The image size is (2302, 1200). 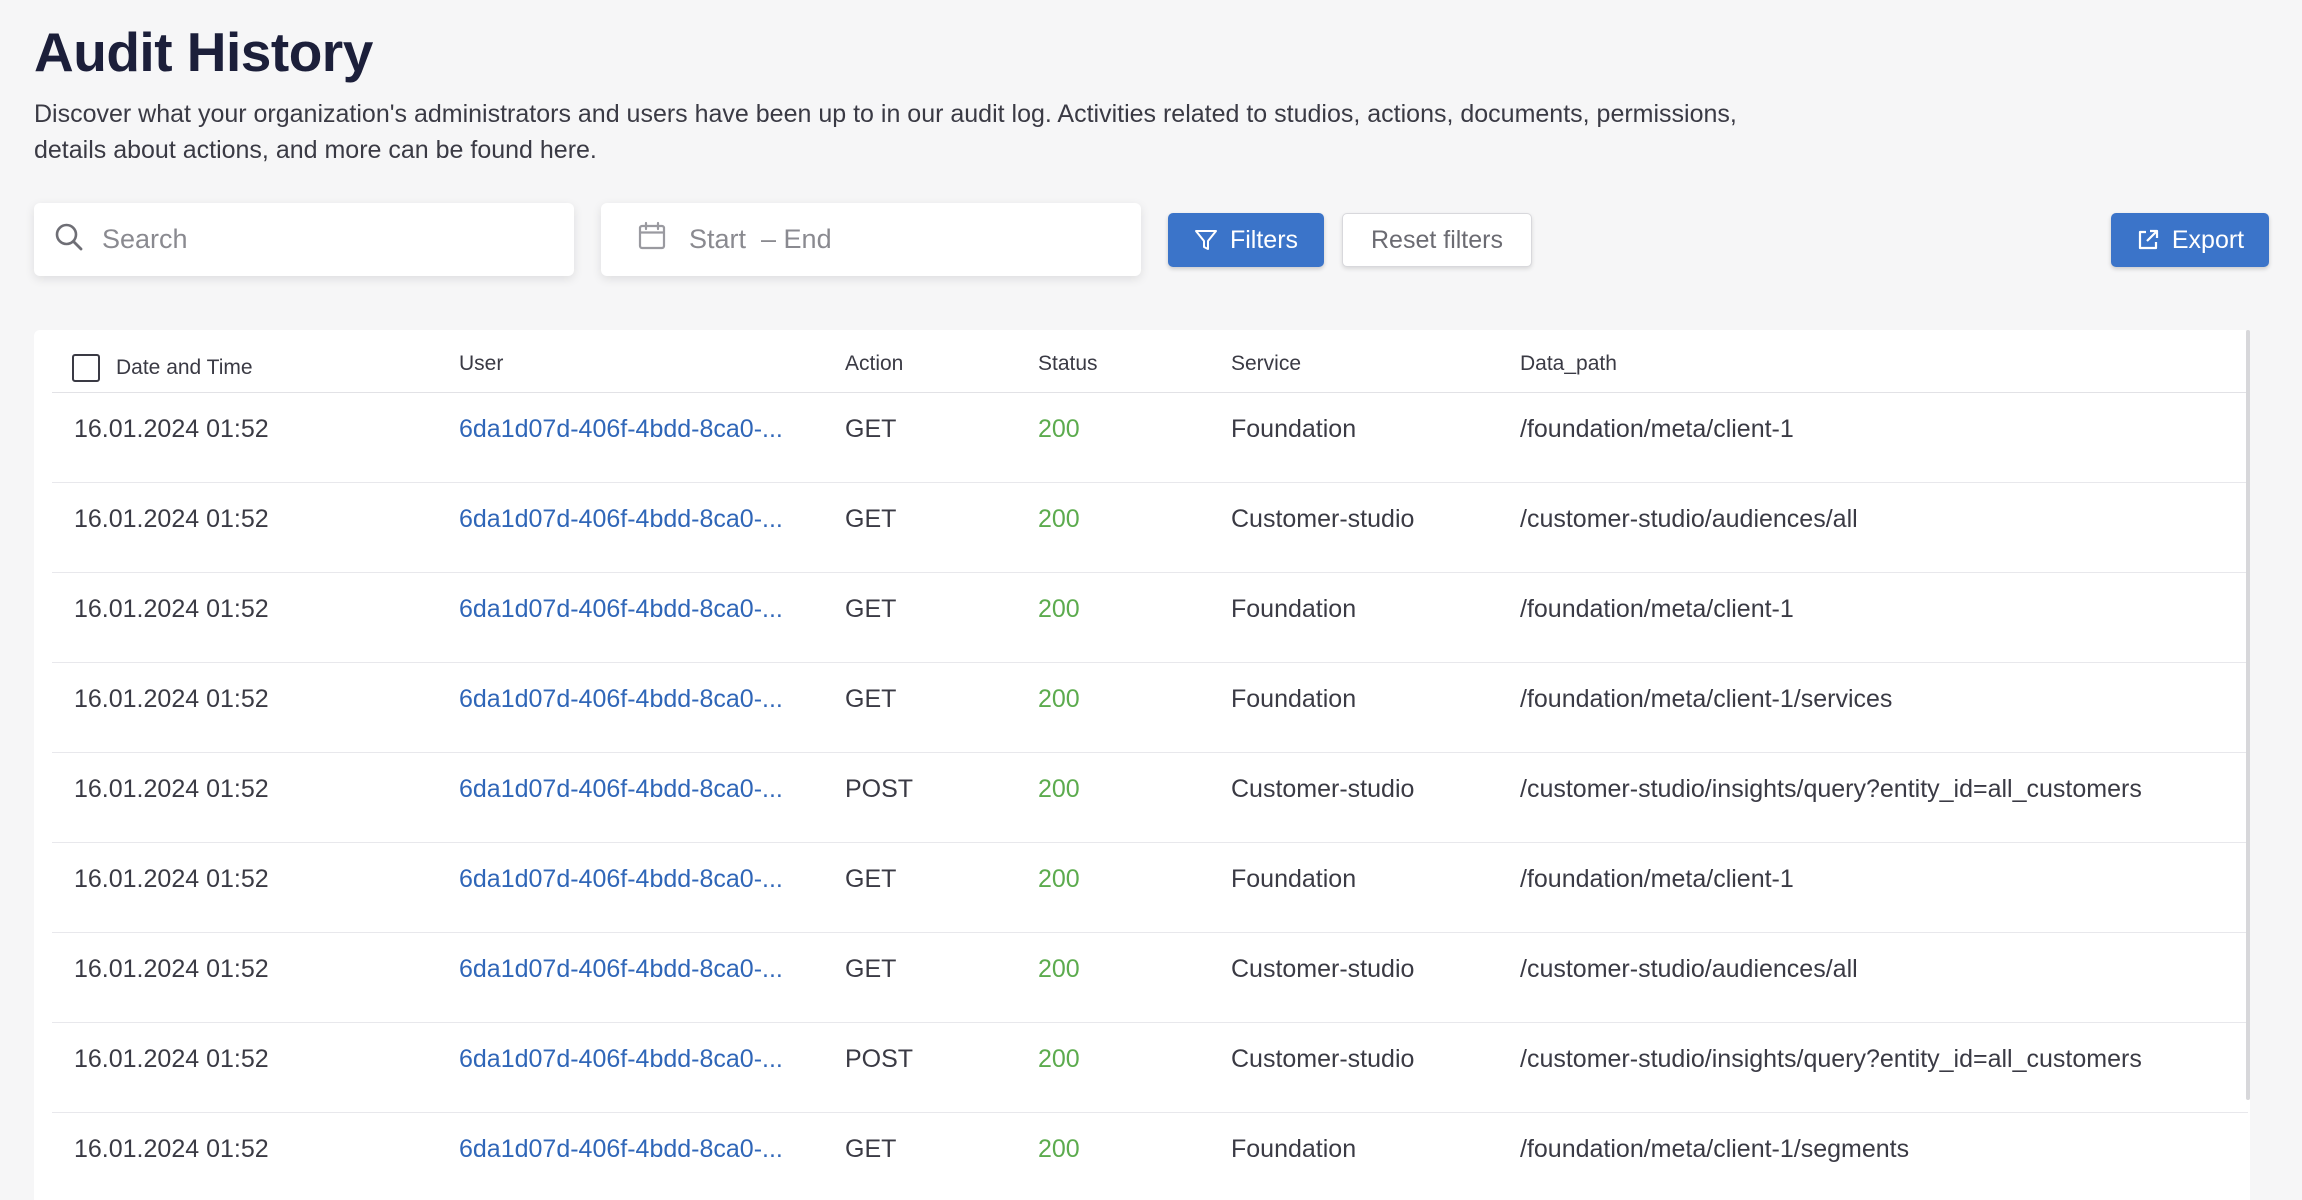 I want to click on page-title: Audit History, so click(x=203, y=52).